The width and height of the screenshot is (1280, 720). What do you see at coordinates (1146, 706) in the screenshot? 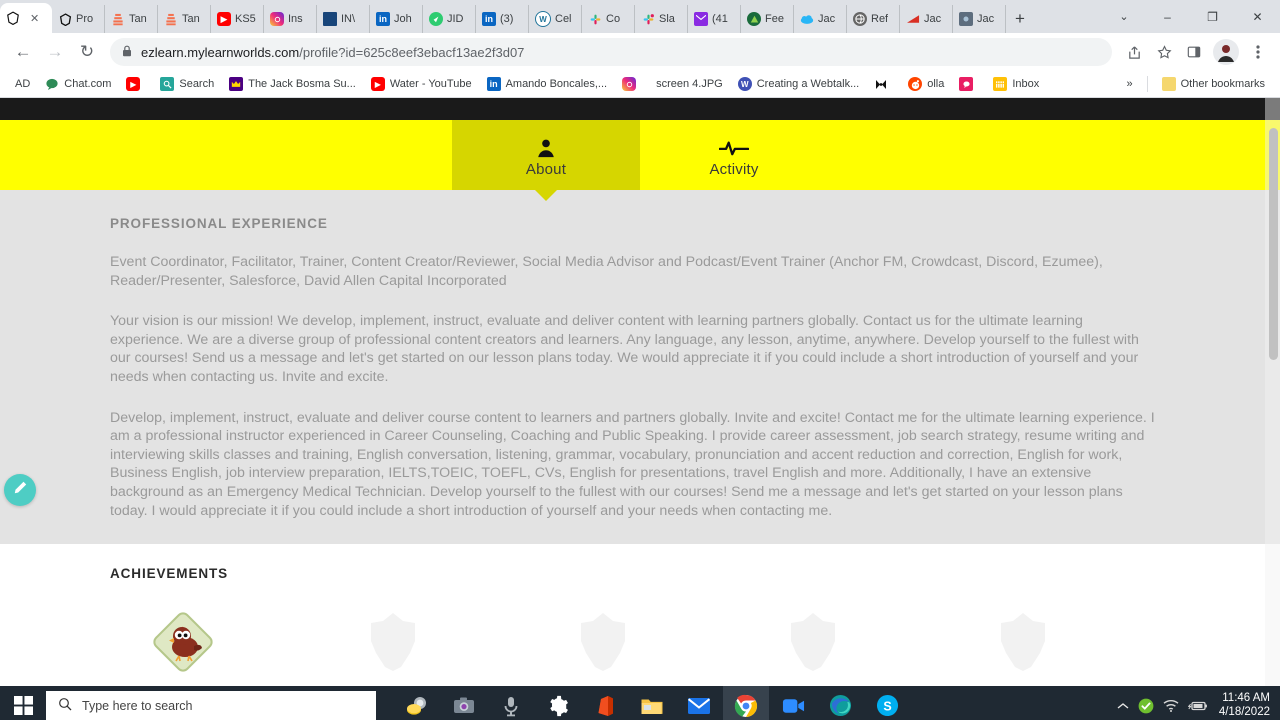
I see `antivirus-shield-icon` at bounding box center [1146, 706].